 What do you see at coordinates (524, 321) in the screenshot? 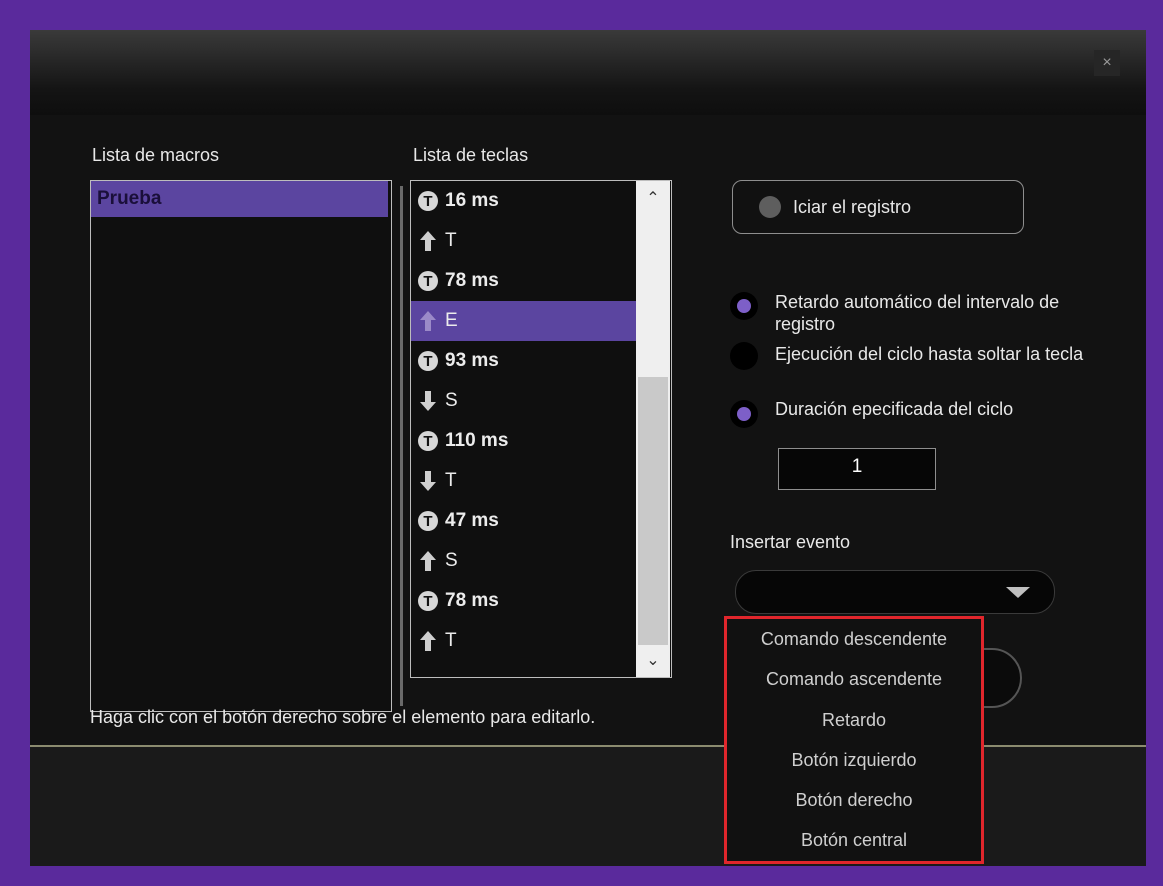
I see `key-event-row: E` at bounding box center [524, 321].